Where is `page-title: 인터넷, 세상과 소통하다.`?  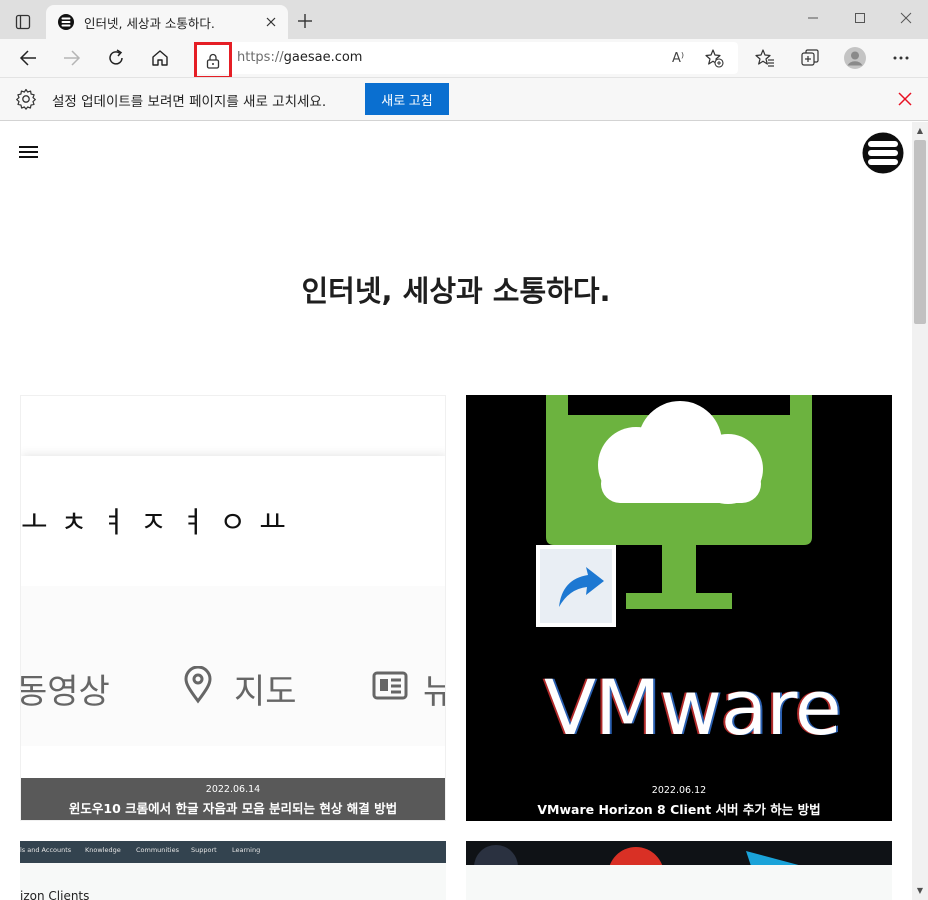
page-title: 인터넷, 세상과 소통하다. is located at coordinates (456, 291).